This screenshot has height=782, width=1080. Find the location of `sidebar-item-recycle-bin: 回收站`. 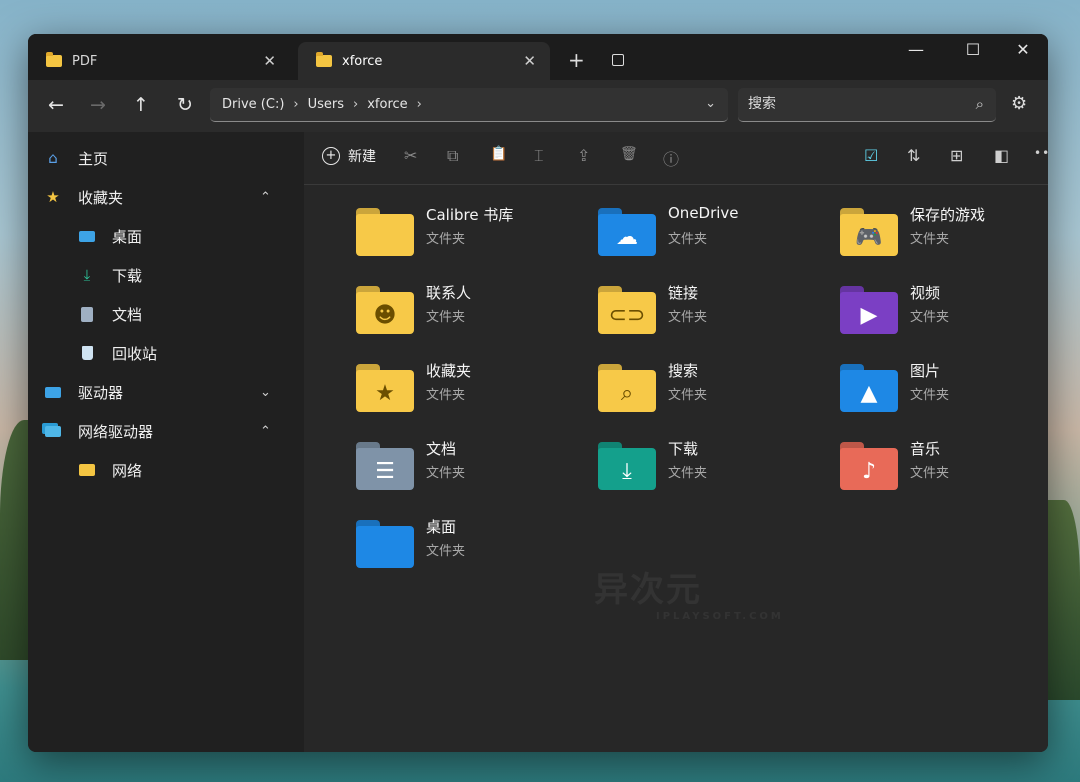

sidebar-item-recycle-bin: 回收站 is located at coordinates (117, 353).